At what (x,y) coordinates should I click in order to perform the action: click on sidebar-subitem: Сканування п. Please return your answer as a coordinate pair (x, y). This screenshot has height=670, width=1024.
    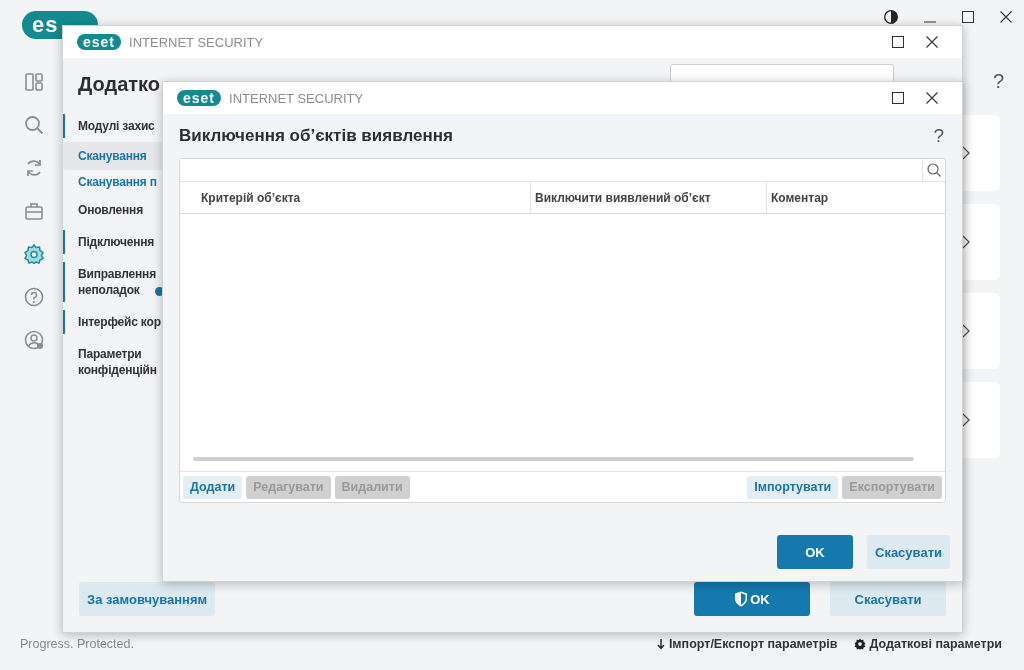
    Looking at the image, I should click on (113, 182).